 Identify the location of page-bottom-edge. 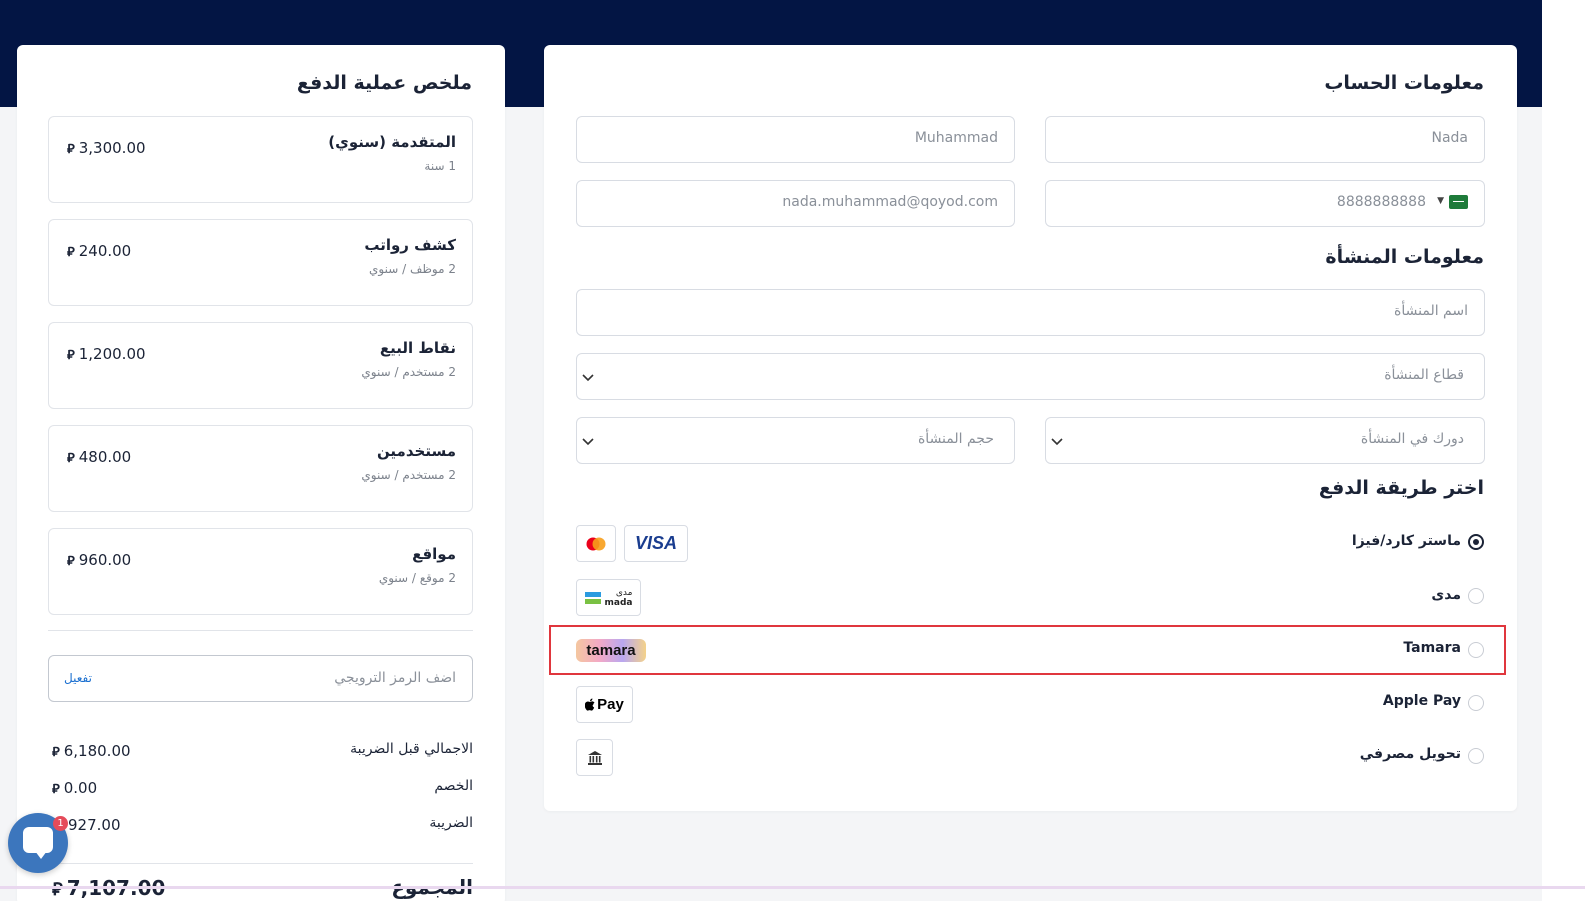
(792, 887).